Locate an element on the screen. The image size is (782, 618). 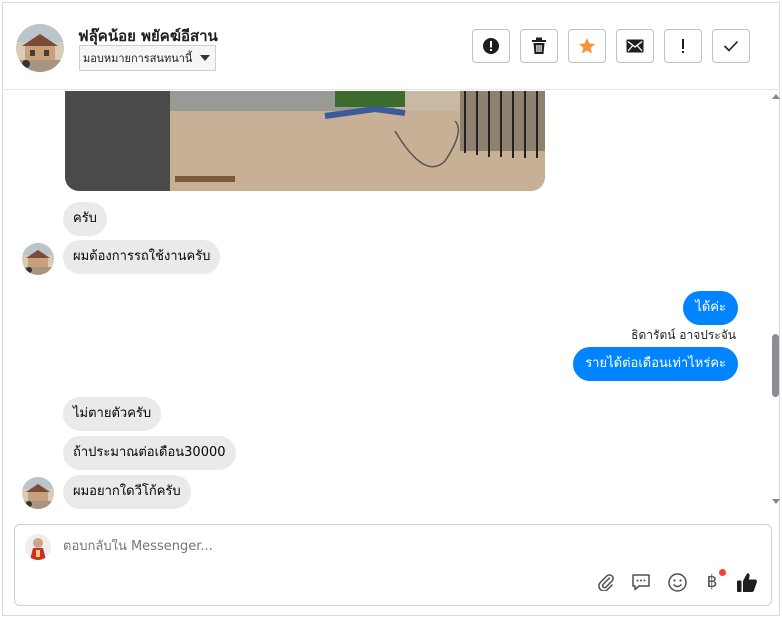
exclamation-icon is located at coordinates (683, 46).